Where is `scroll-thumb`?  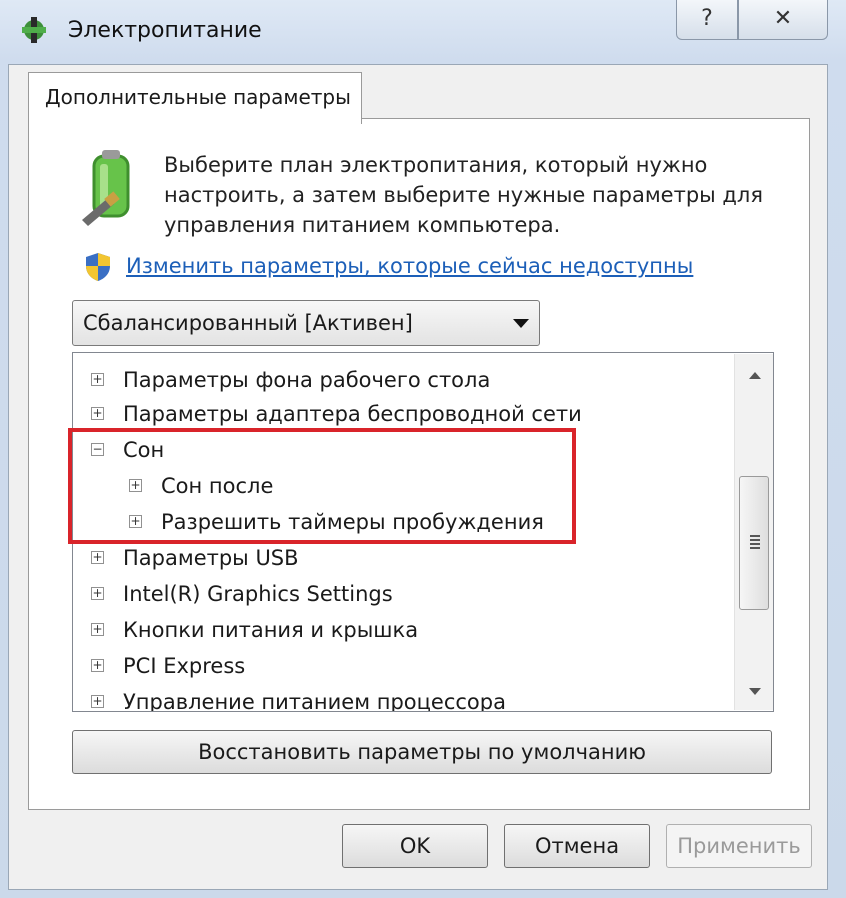
scroll-thumb is located at coordinates (754, 543).